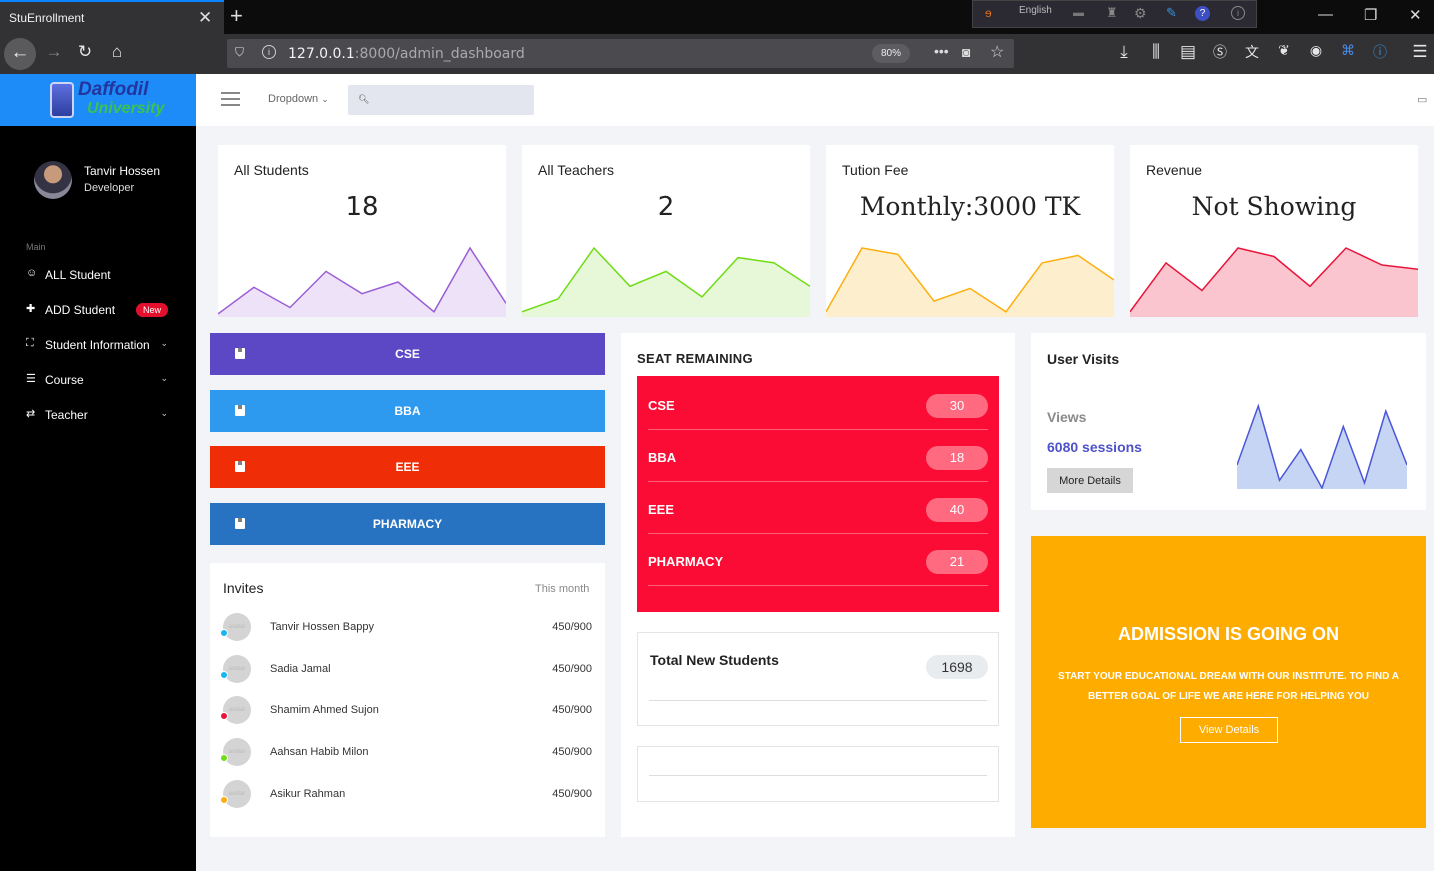  I want to click on shield-icon: ⛉, so click(239, 52).